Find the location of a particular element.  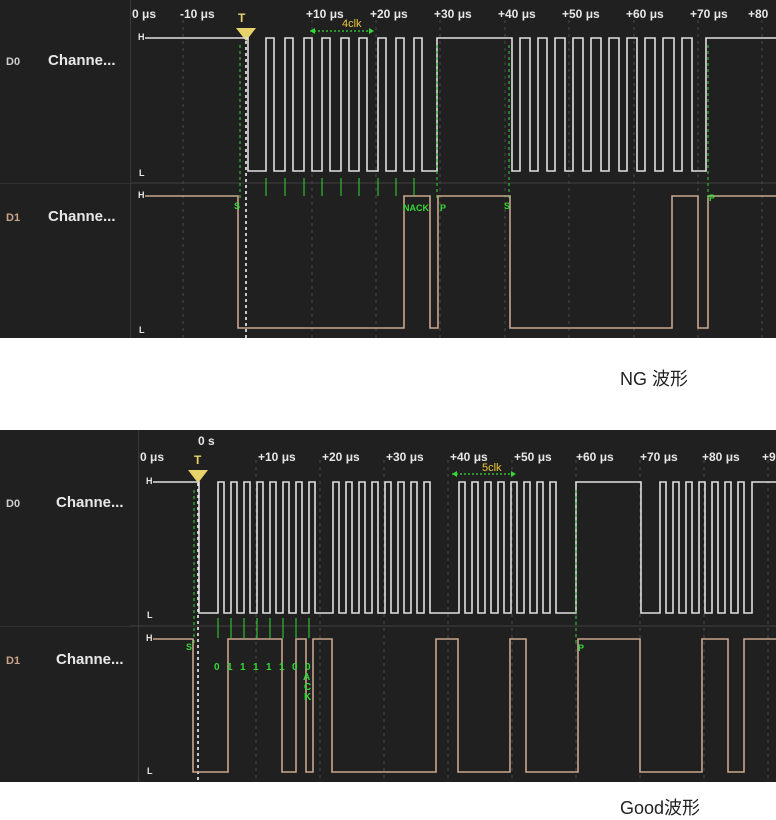

ng-clk-label: 4clk is located at coordinates (352, 24).